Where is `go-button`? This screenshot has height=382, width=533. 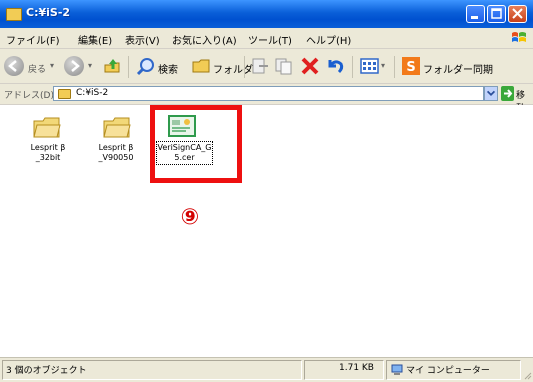
go-button is located at coordinates (507, 93).